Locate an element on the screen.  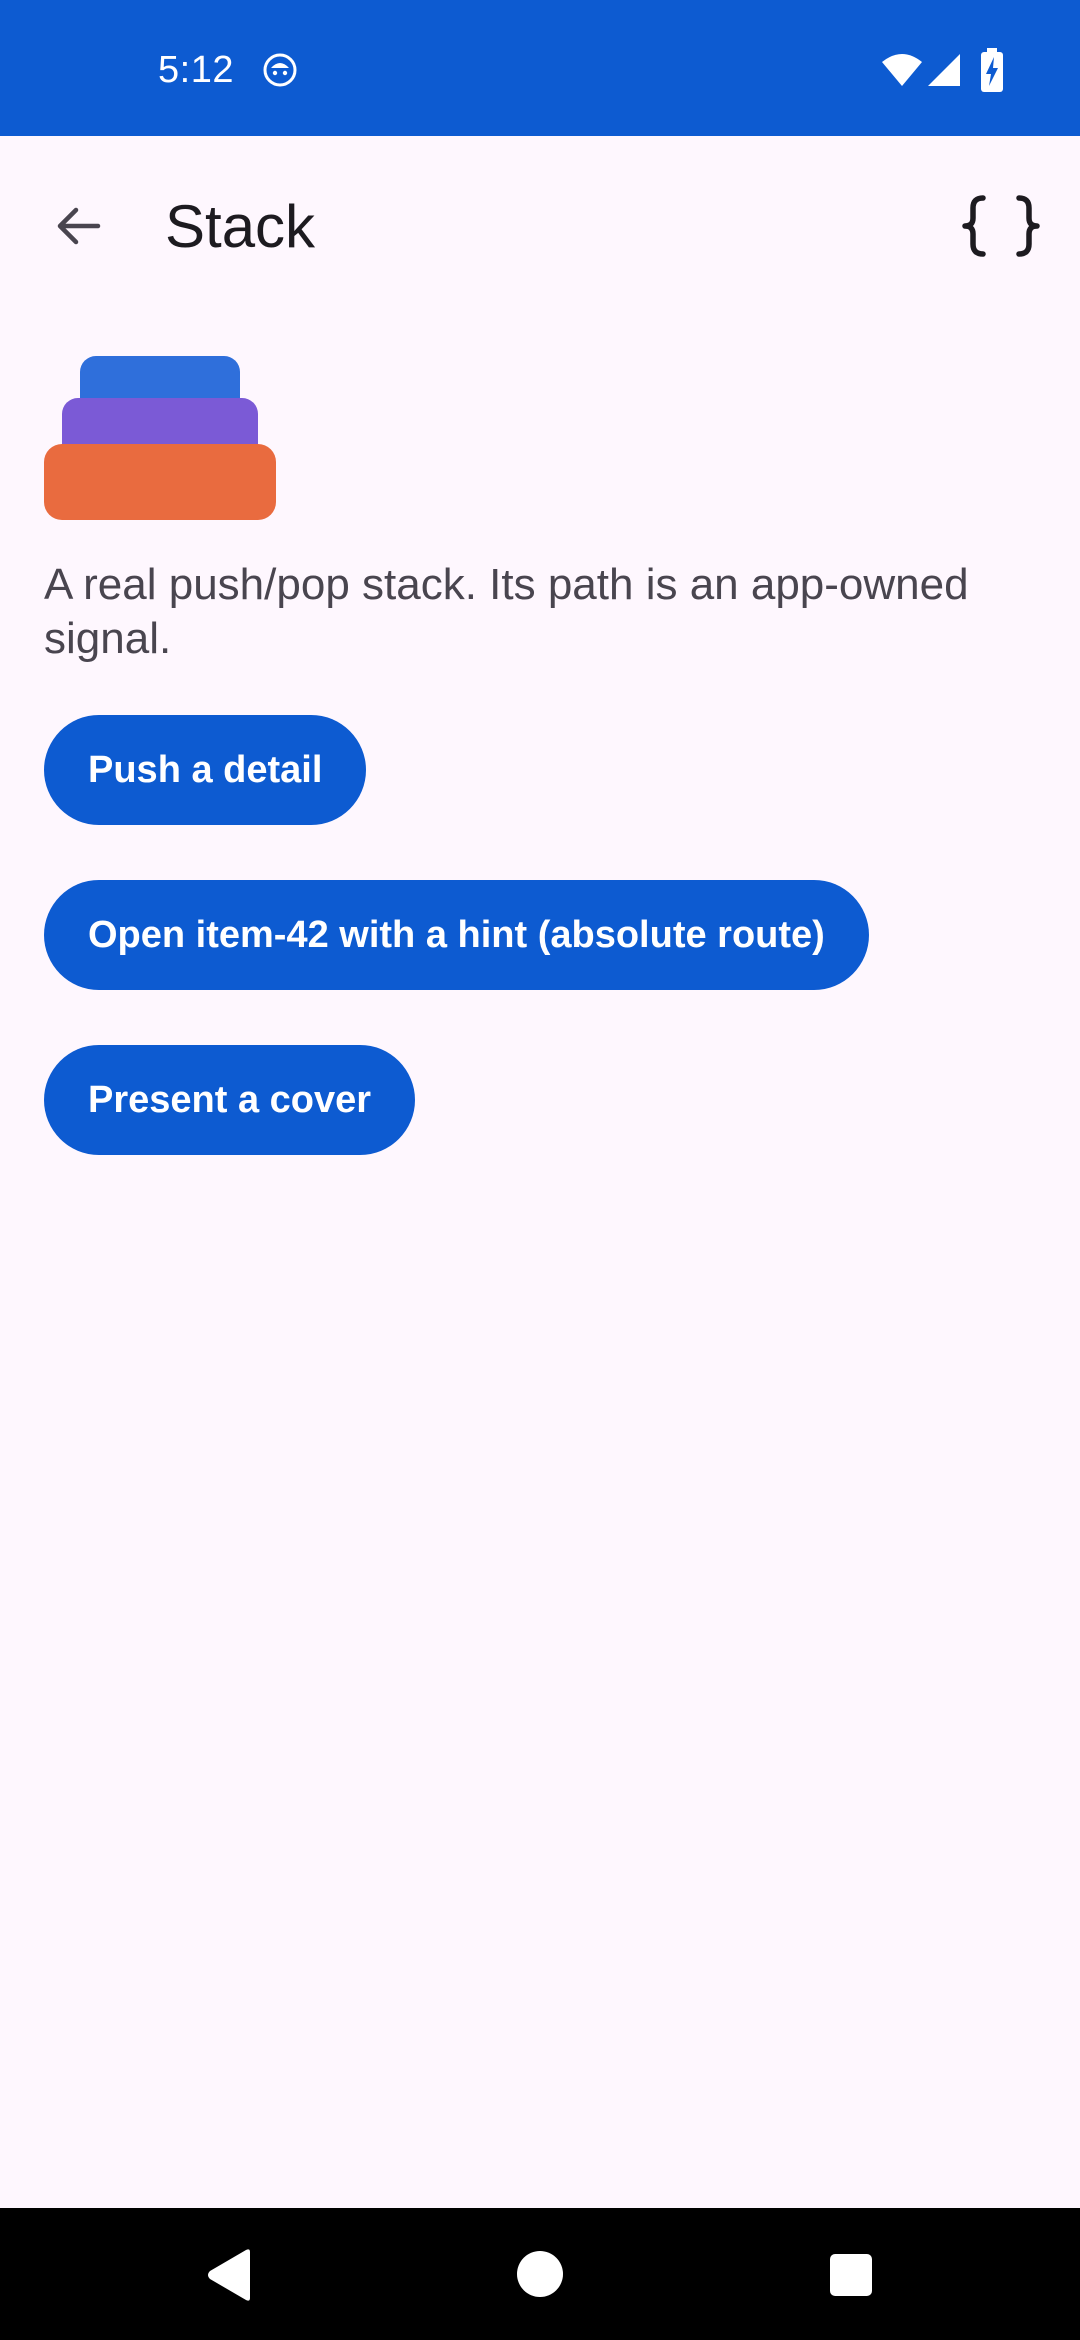
nav-home-icon is located at coordinates (540, 2274).